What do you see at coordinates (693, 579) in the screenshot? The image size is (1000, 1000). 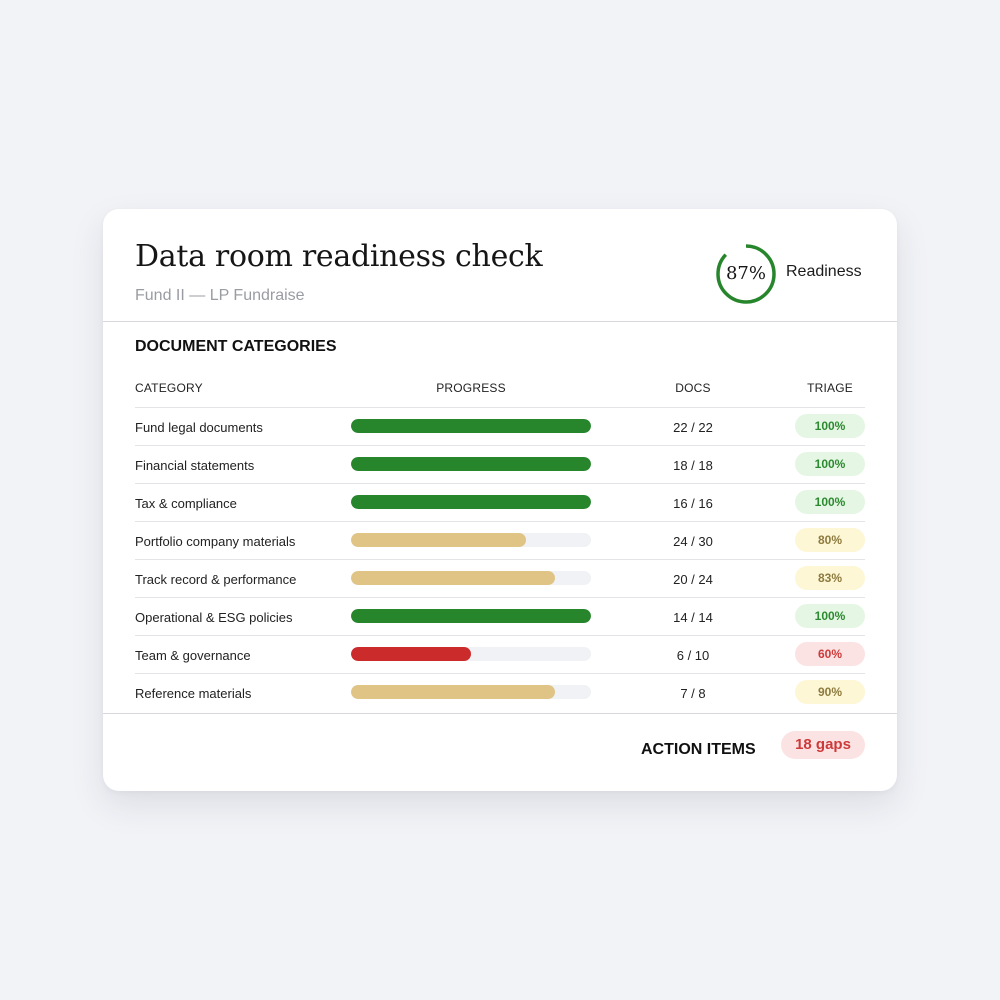 I see `docs-count: 20 / 24` at bounding box center [693, 579].